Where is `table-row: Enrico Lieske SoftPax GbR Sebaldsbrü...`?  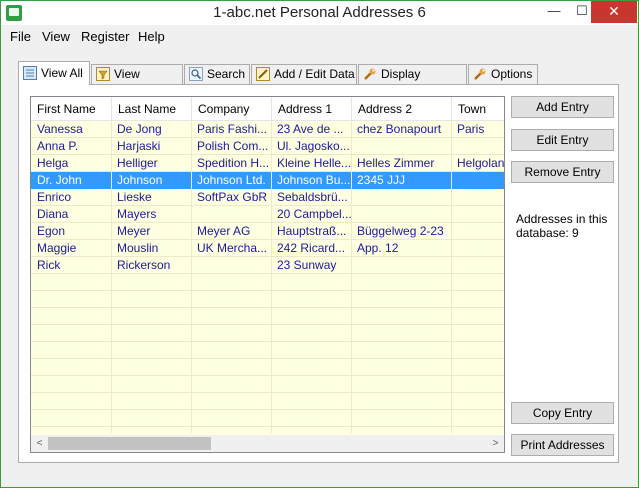
table-row: Enrico Lieske SoftPax GbR Sebaldsbrü... is located at coordinates (267, 197).